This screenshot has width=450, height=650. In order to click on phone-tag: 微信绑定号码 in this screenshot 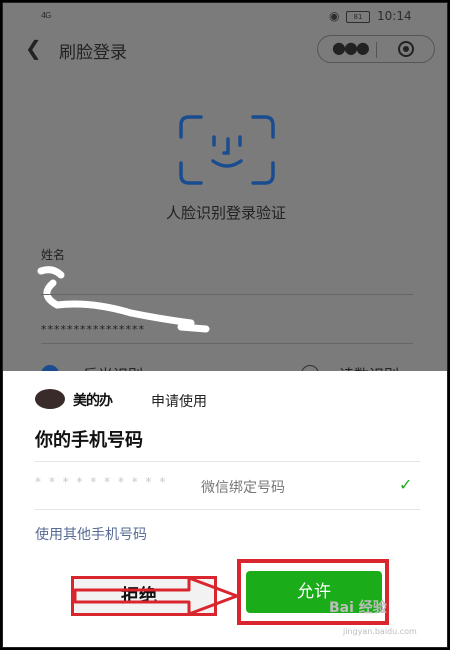, I will do `click(243, 488)`.